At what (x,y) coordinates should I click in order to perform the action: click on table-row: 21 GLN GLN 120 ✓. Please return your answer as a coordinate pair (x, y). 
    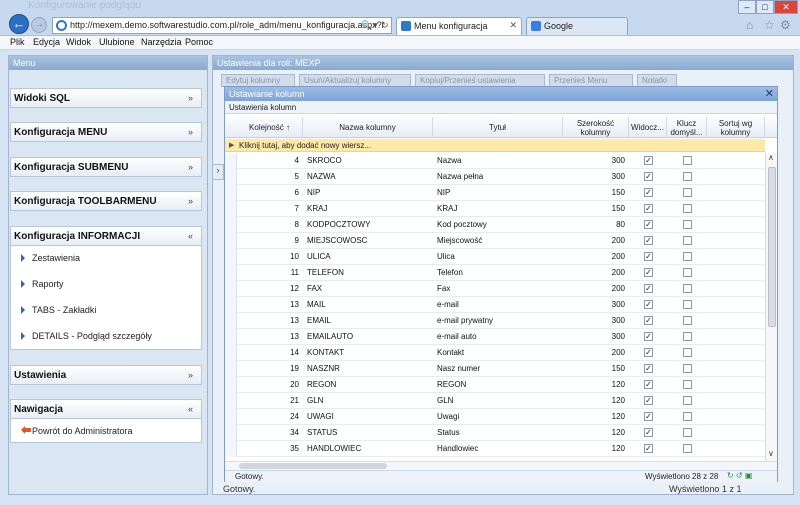
    Looking at the image, I should click on (495, 401).